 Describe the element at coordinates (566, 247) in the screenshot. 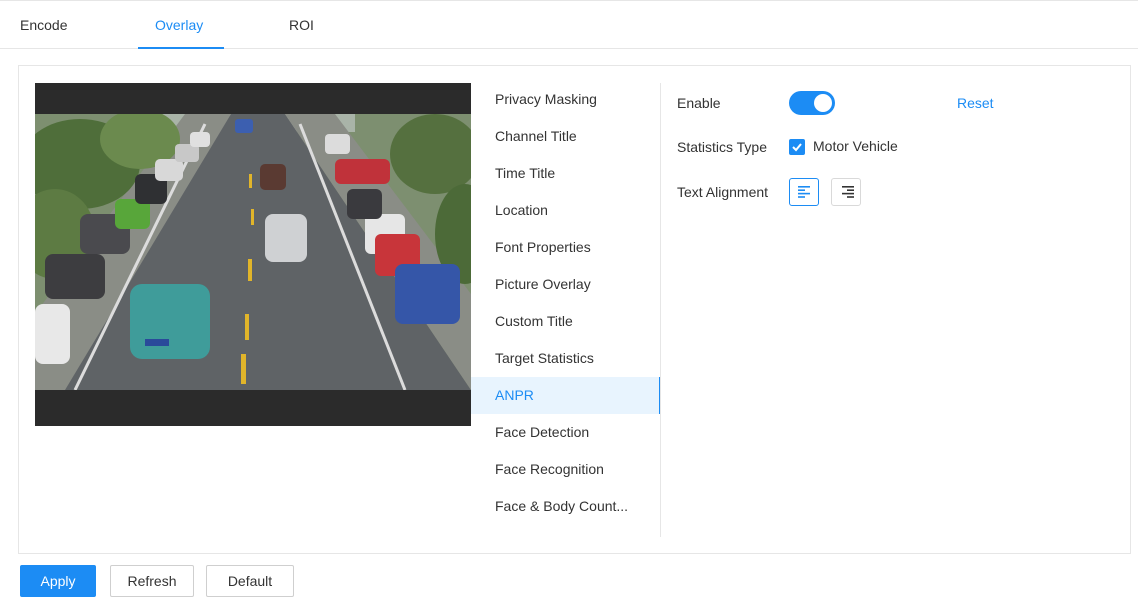

I see `menu-item-font-properties: Font Properties` at that location.